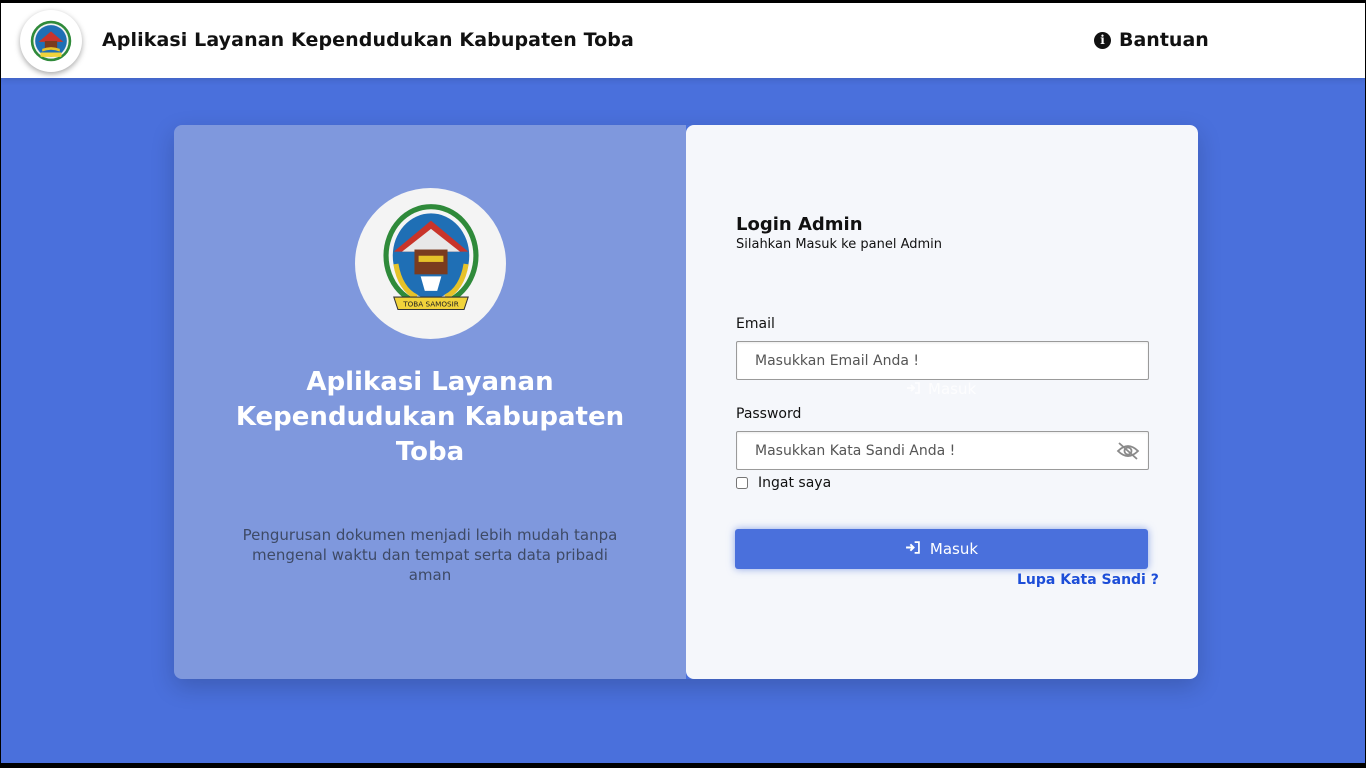 Image resolution: width=1366 pixels, height=768 pixels. I want to click on help-label: Bantuan, so click(1164, 40).